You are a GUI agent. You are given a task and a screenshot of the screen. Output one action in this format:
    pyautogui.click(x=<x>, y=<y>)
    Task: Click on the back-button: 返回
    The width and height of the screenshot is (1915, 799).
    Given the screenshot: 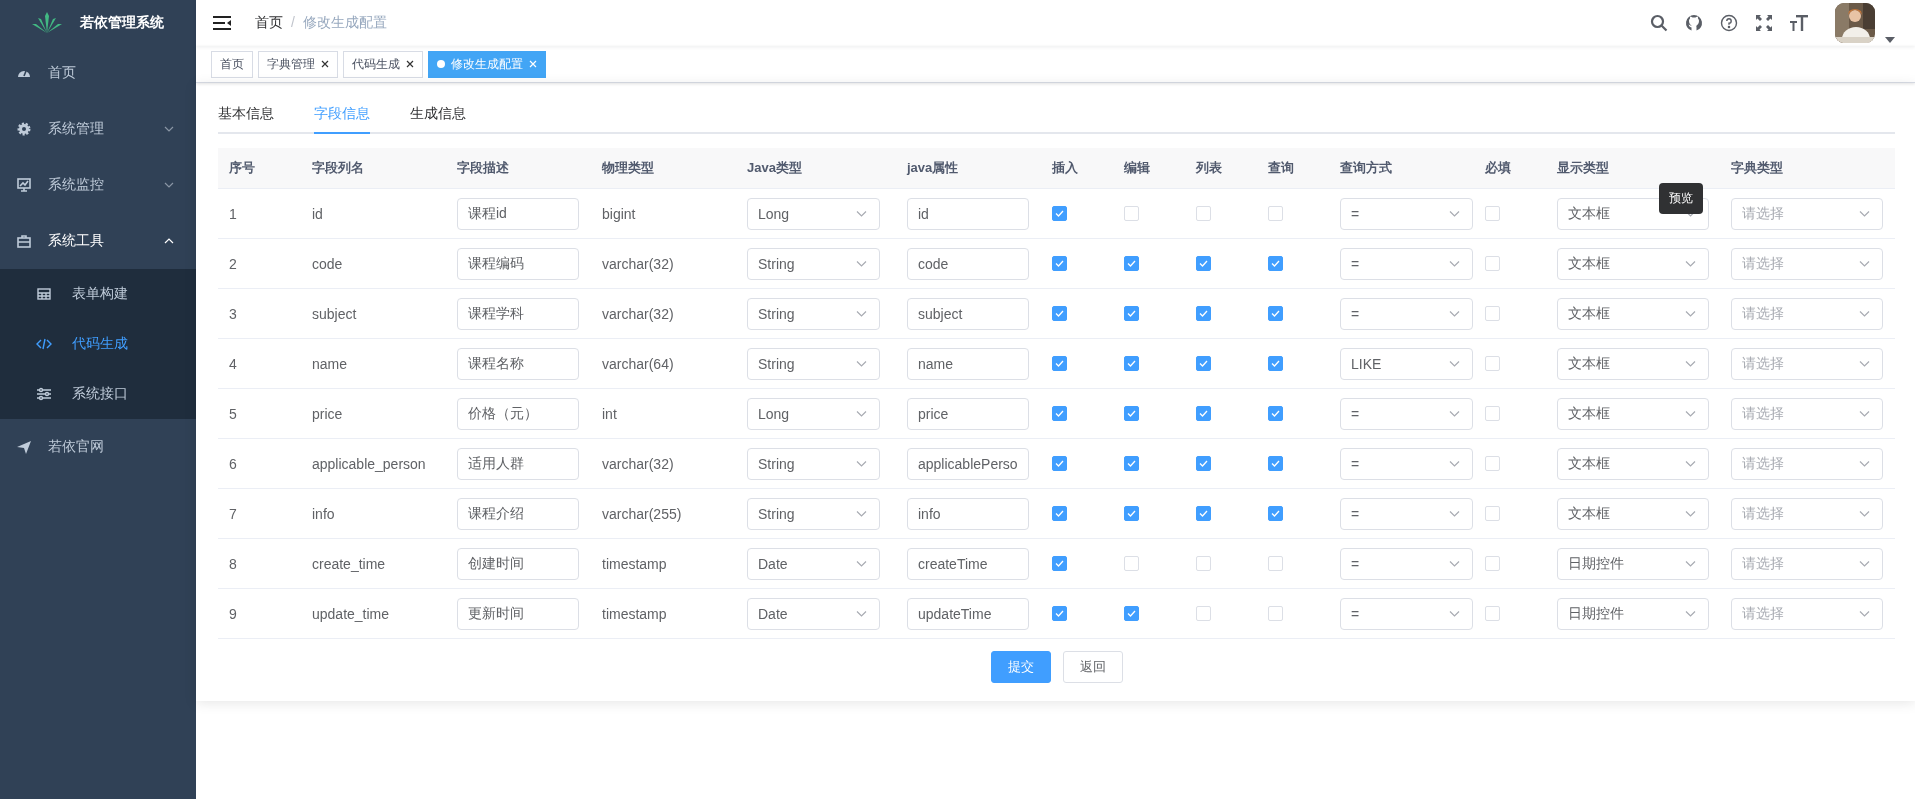 What is the action you would take?
    pyautogui.click(x=1092, y=667)
    